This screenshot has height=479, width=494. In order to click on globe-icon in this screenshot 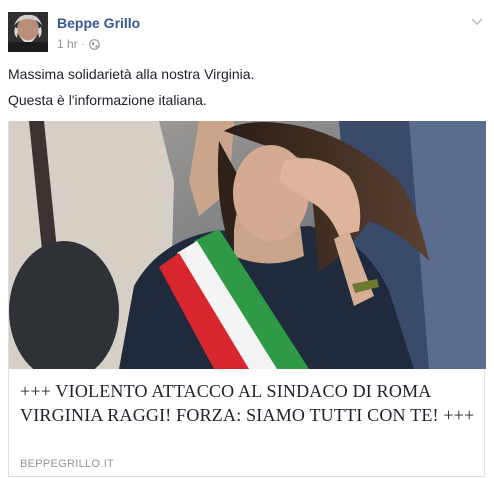, I will do `click(94, 44)`.